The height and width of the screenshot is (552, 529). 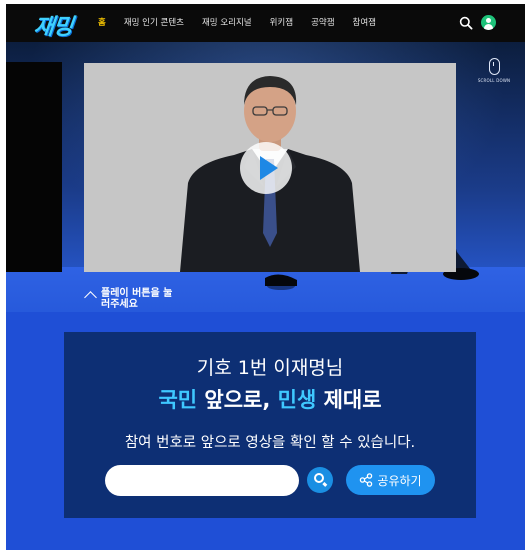 What do you see at coordinates (297, 400) in the screenshot?
I see `slogan-highlight-livelihood: 민생` at bounding box center [297, 400].